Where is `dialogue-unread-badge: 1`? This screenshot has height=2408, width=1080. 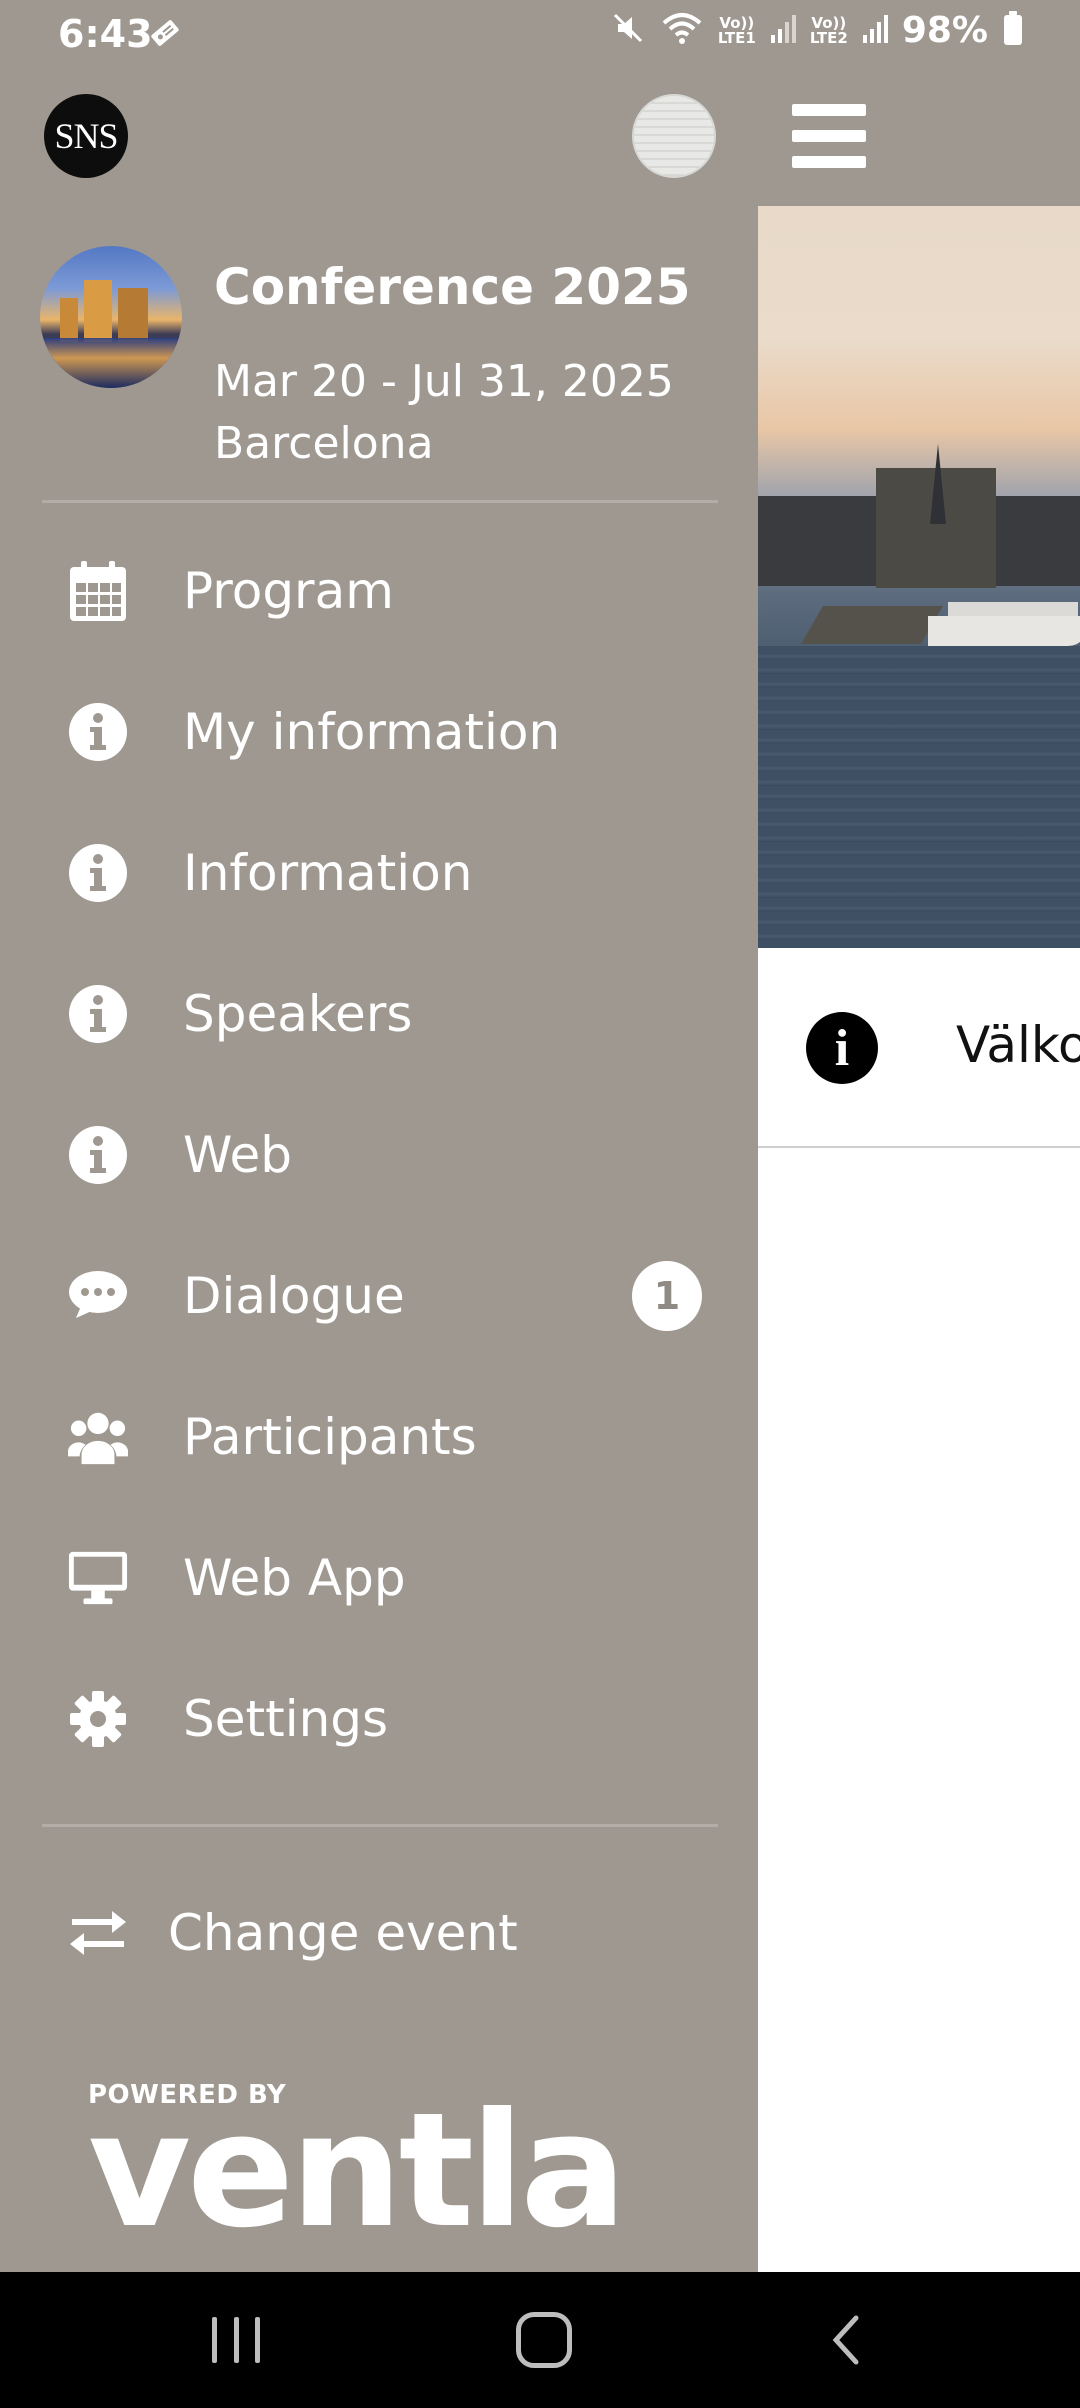
dialogue-unread-badge: 1 is located at coordinates (667, 1295).